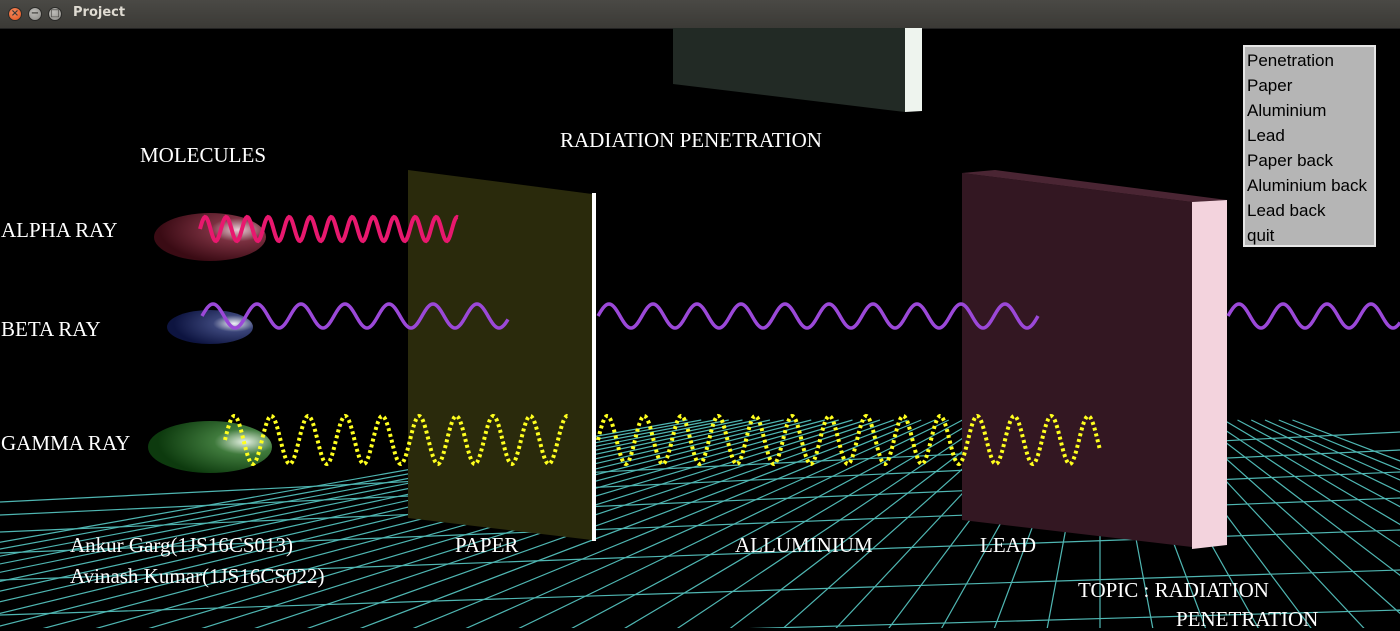 This screenshot has height=631, width=1400. What do you see at coordinates (1314, 316) in the screenshot?
I see `beta-wave-segment` at bounding box center [1314, 316].